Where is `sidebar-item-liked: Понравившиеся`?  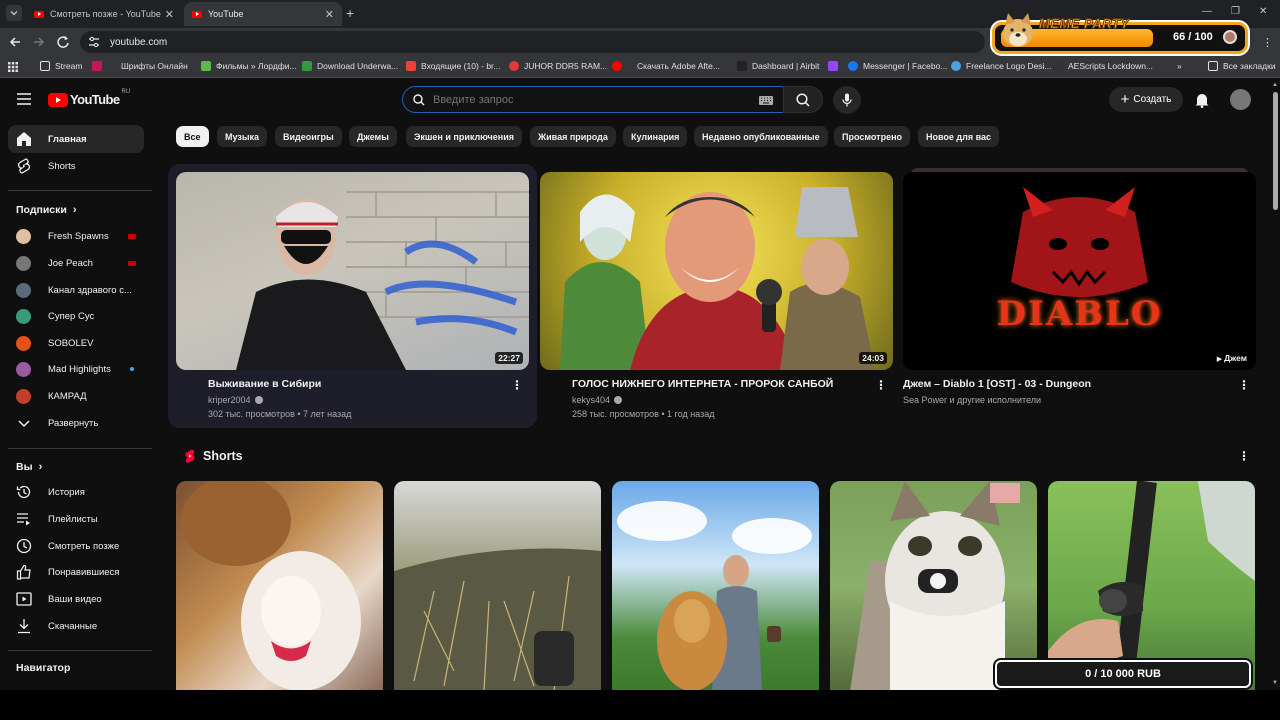
sidebar-item-liked: Понравившиеся is located at coordinates (76, 572).